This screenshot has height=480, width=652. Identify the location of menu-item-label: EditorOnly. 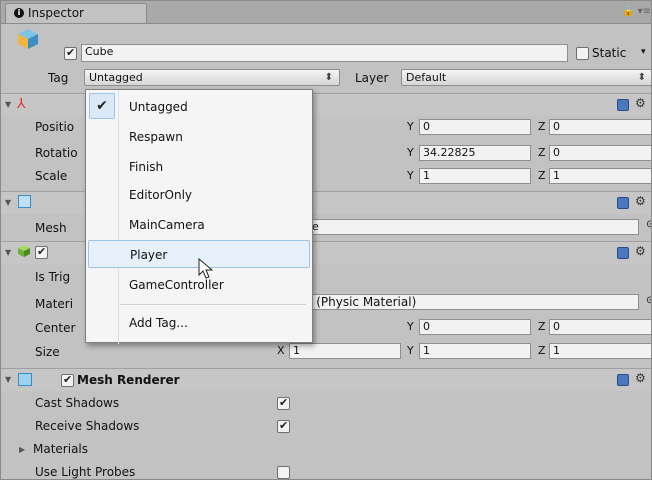
(160, 195).